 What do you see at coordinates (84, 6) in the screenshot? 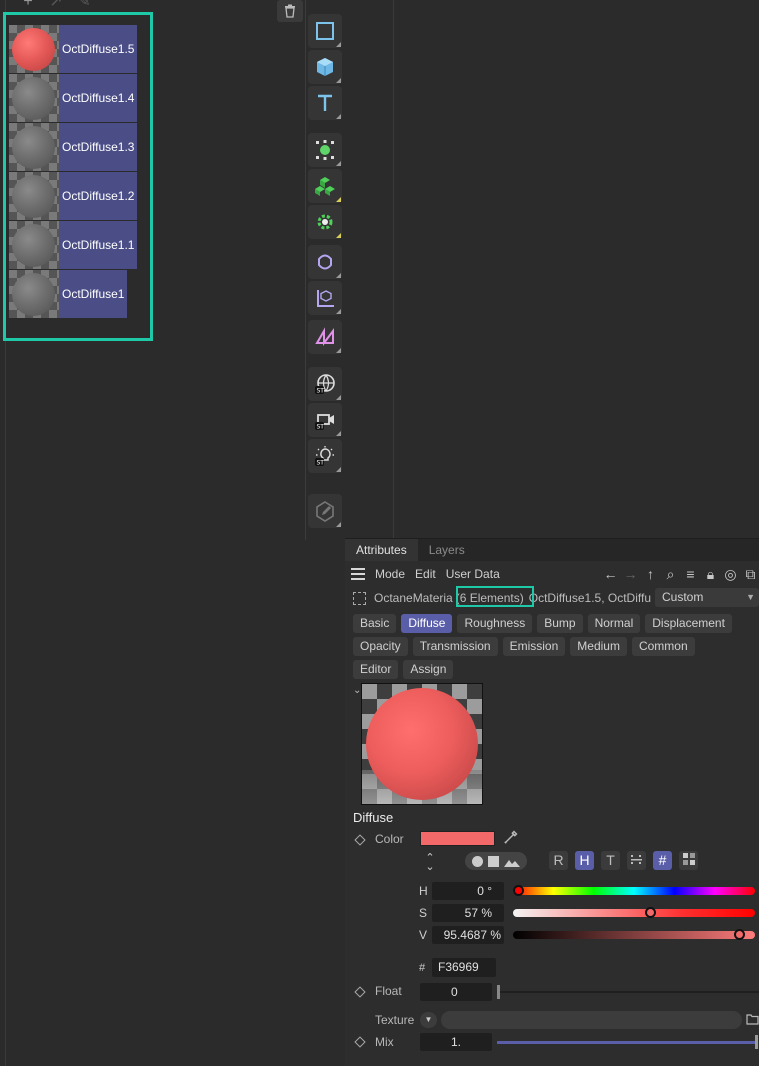
I see `eyedropper-icon: ✎` at bounding box center [84, 6].